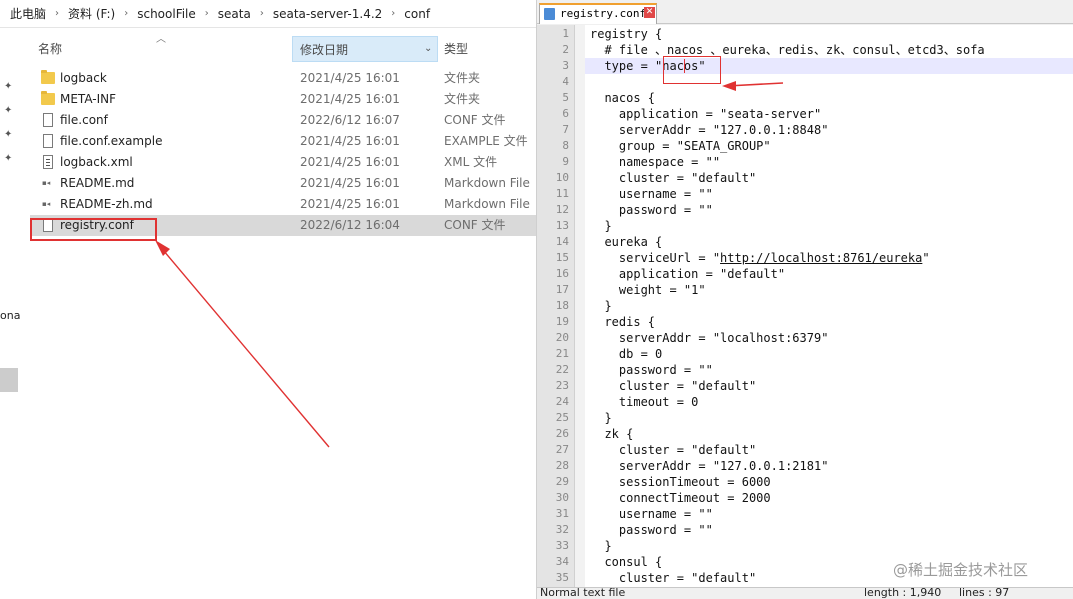 This screenshot has height=599, width=1073. Describe the element at coordinates (83, 78) in the screenshot. I see `file-name: logback` at that location.